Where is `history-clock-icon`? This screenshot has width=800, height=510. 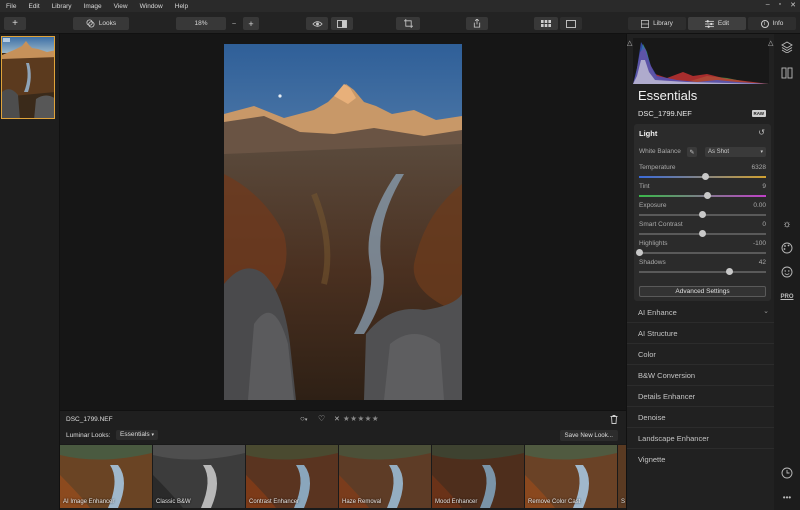
history-clock-icon is located at coordinates (787, 473).